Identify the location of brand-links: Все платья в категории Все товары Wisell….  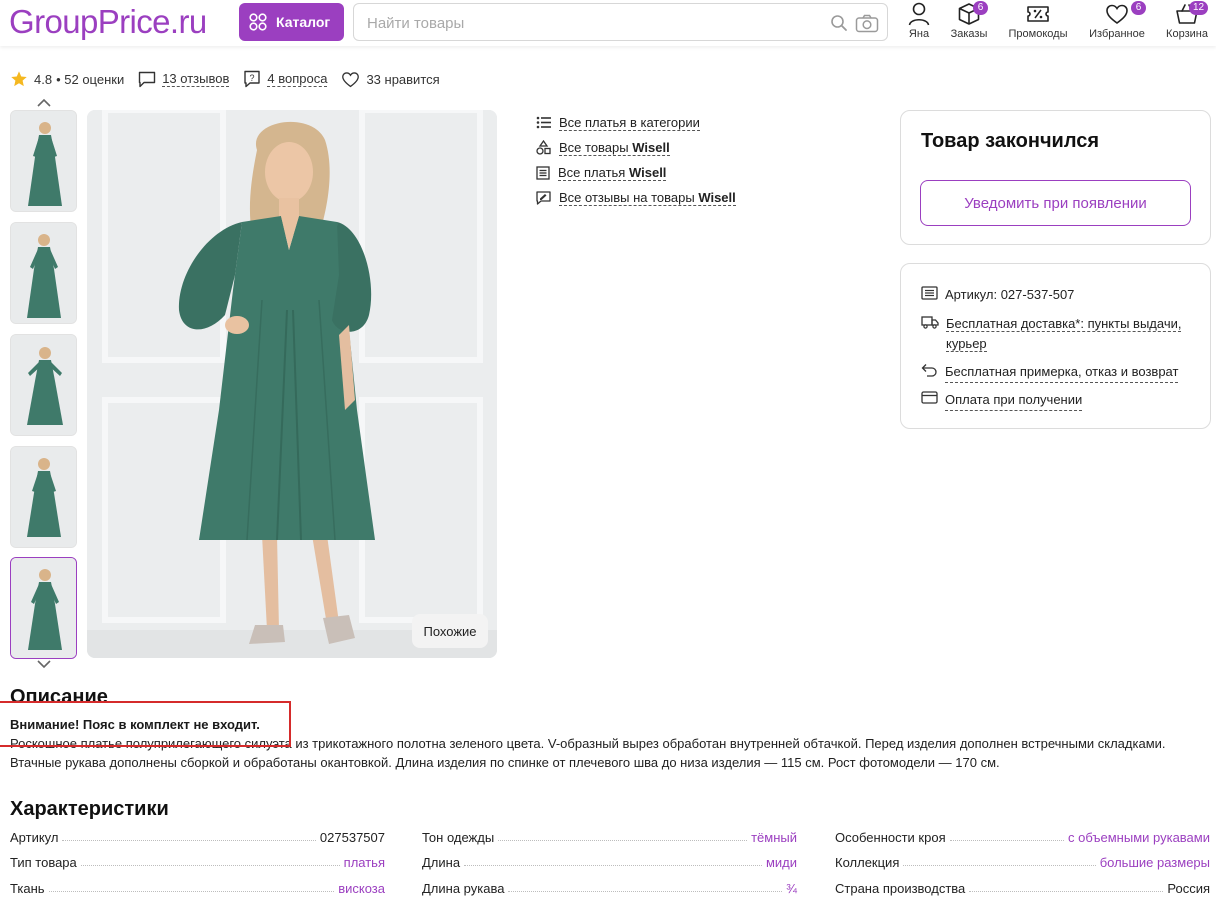
(636, 160).